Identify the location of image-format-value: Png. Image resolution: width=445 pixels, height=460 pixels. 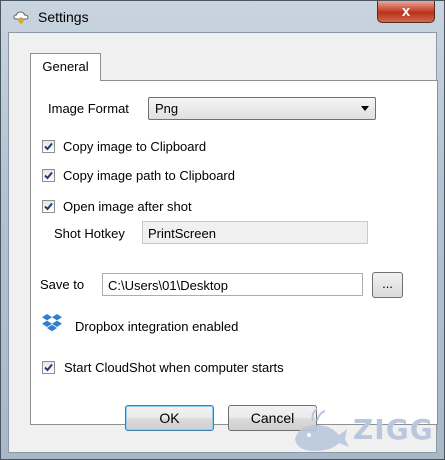
(167, 108).